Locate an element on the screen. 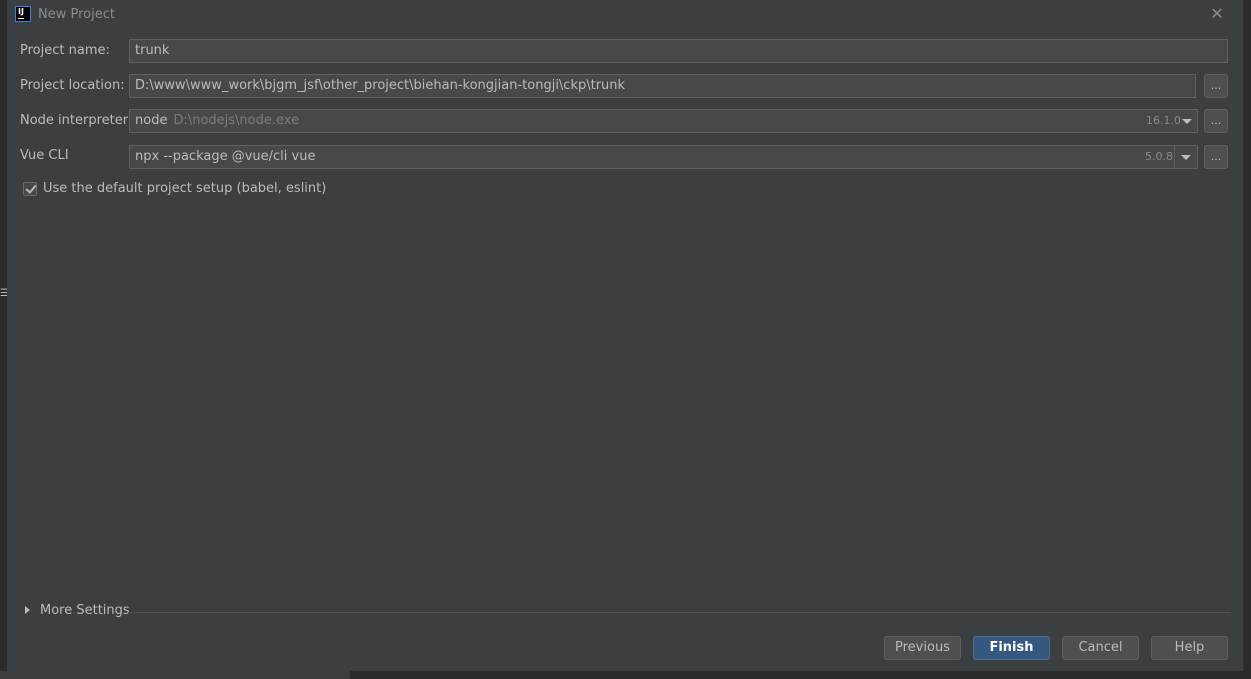 Image resolution: width=1251 pixels, height=679 pixels. node-interpreter-value: node D:\nodejs\node.exe is located at coordinates (217, 121).